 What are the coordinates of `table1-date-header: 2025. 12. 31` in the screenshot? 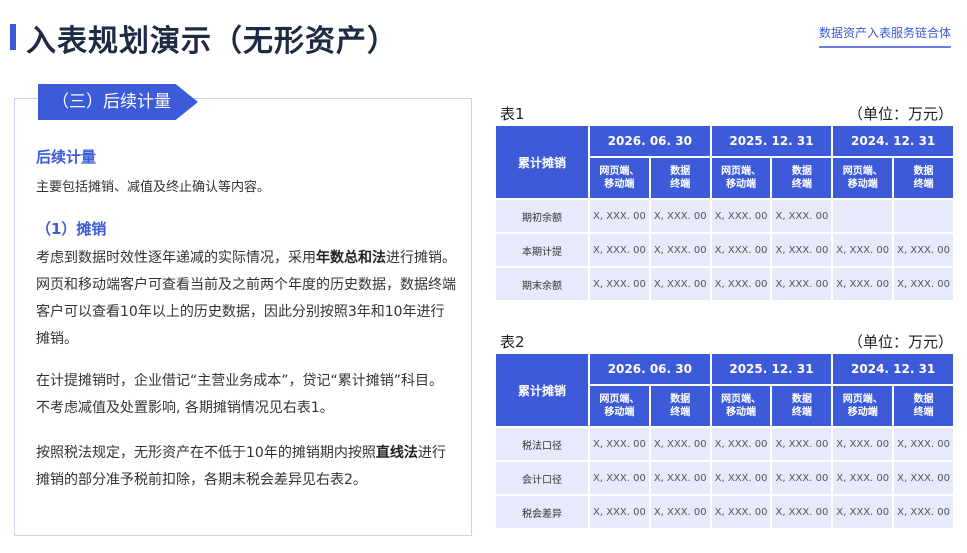 It's located at (771, 141).